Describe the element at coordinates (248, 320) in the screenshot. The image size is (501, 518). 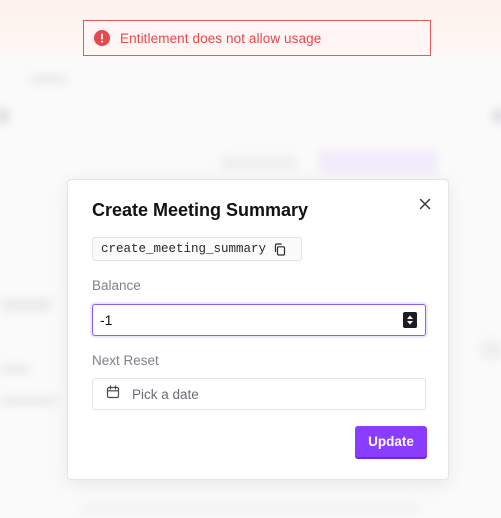
I see `balance-input` at that location.